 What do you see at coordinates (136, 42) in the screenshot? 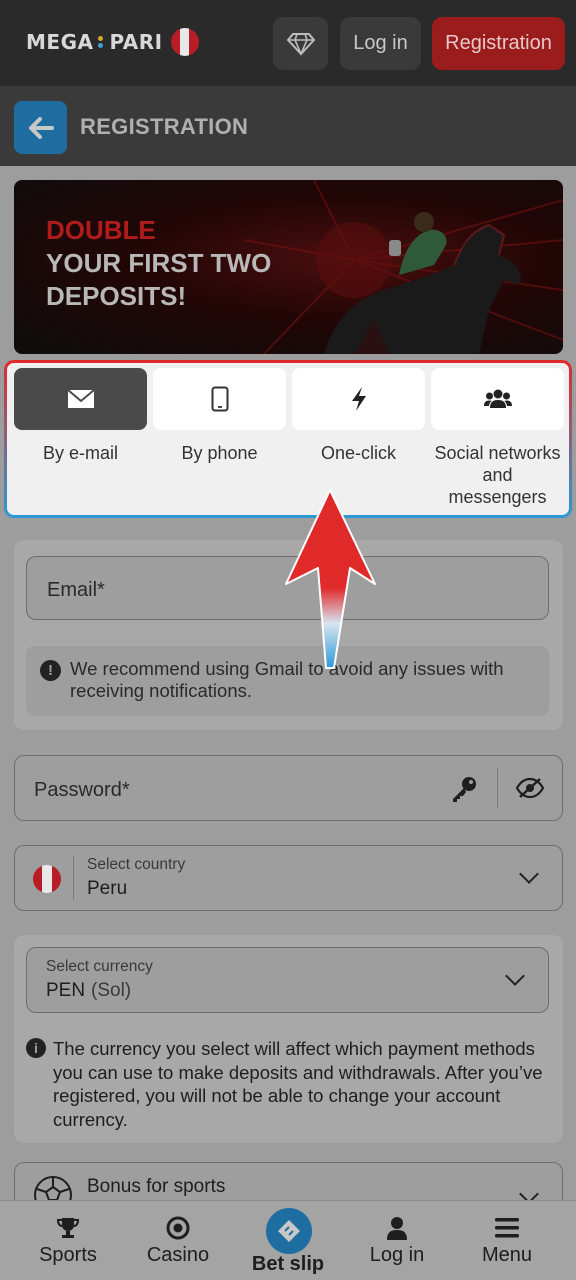
I see `logo-text-right: PARI` at bounding box center [136, 42].